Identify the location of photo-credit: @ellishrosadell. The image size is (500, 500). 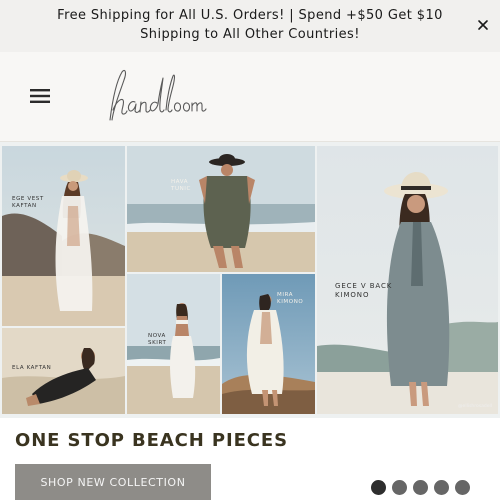
(475, 406).